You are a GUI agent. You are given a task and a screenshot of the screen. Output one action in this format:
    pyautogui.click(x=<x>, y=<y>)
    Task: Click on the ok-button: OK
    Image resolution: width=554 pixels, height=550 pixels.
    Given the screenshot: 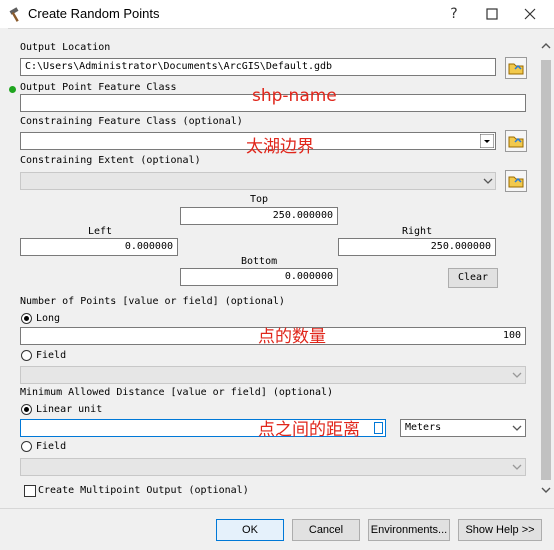 What is the action you would take?
    pyautogui.click(x=250, y=530)
    